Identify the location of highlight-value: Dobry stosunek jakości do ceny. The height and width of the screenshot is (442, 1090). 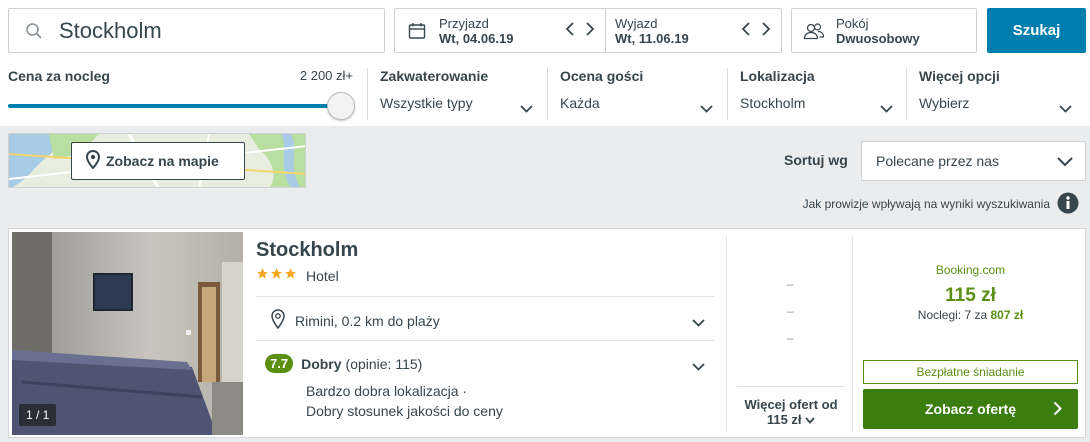
(404, 411).